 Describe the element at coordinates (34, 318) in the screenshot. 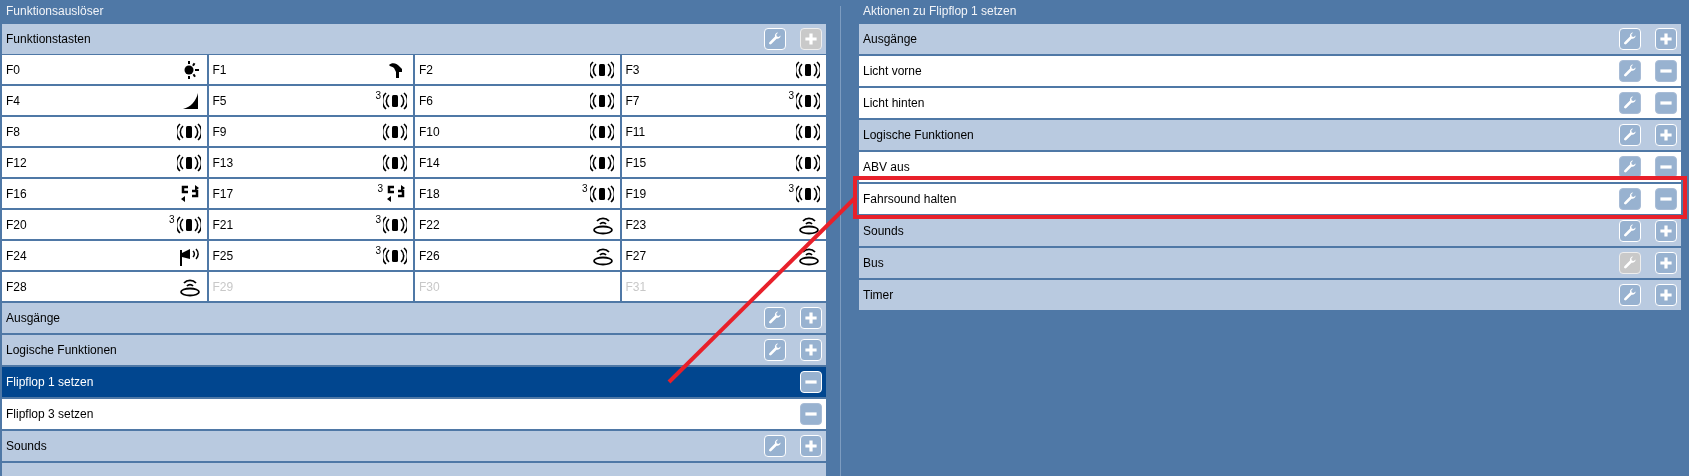

I see `group-label: Ausgänge` at that location.